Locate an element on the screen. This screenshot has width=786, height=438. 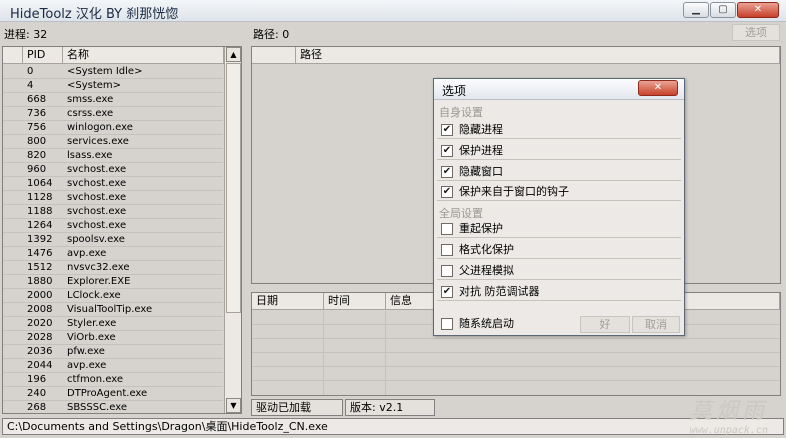
log-header-time: 时间 is located at coordinates (355, 301).